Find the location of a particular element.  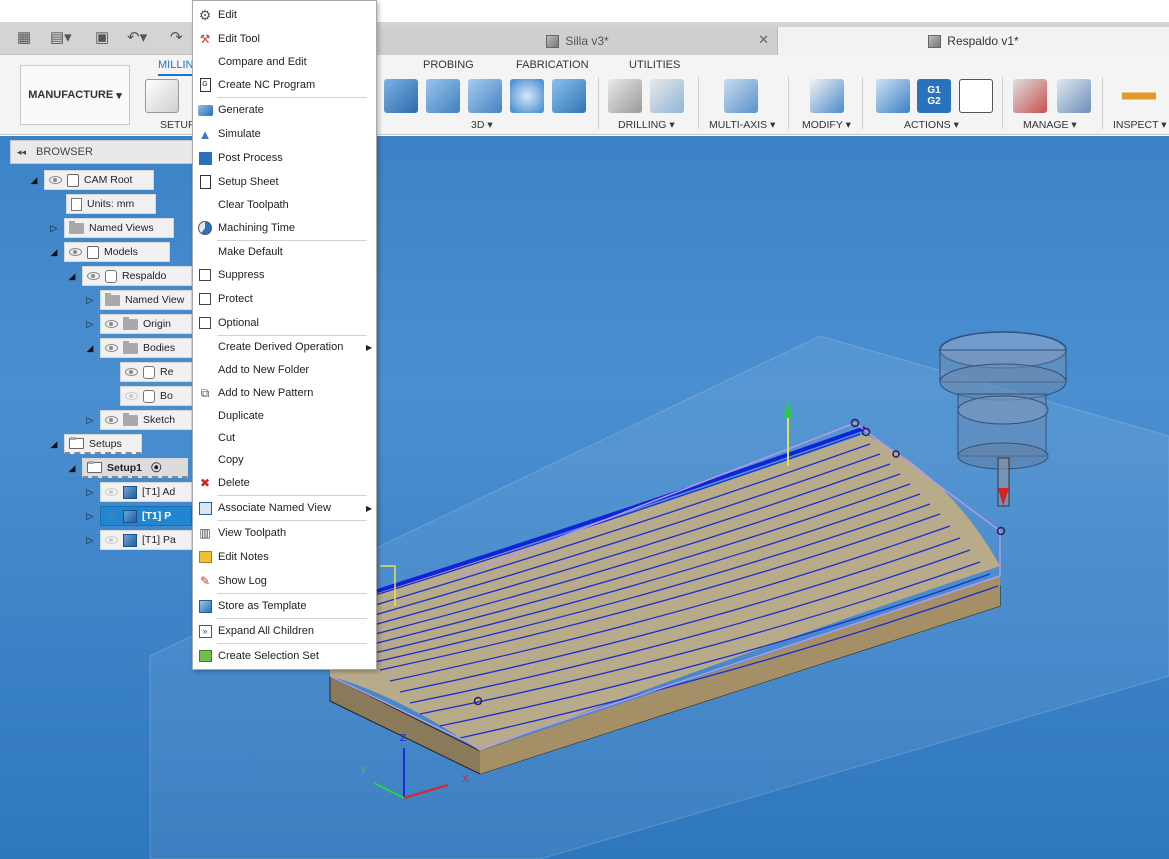

grid-icon: ▦ is located at coordinates (24, 38).